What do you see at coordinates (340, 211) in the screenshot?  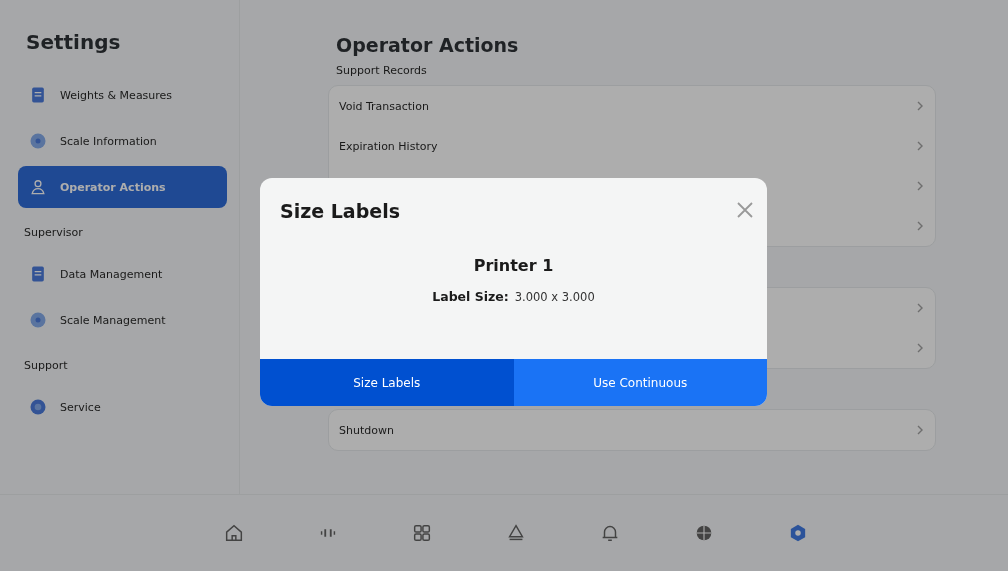 I see `dialog-title: Size Labels` at bounding box center [340, 211].